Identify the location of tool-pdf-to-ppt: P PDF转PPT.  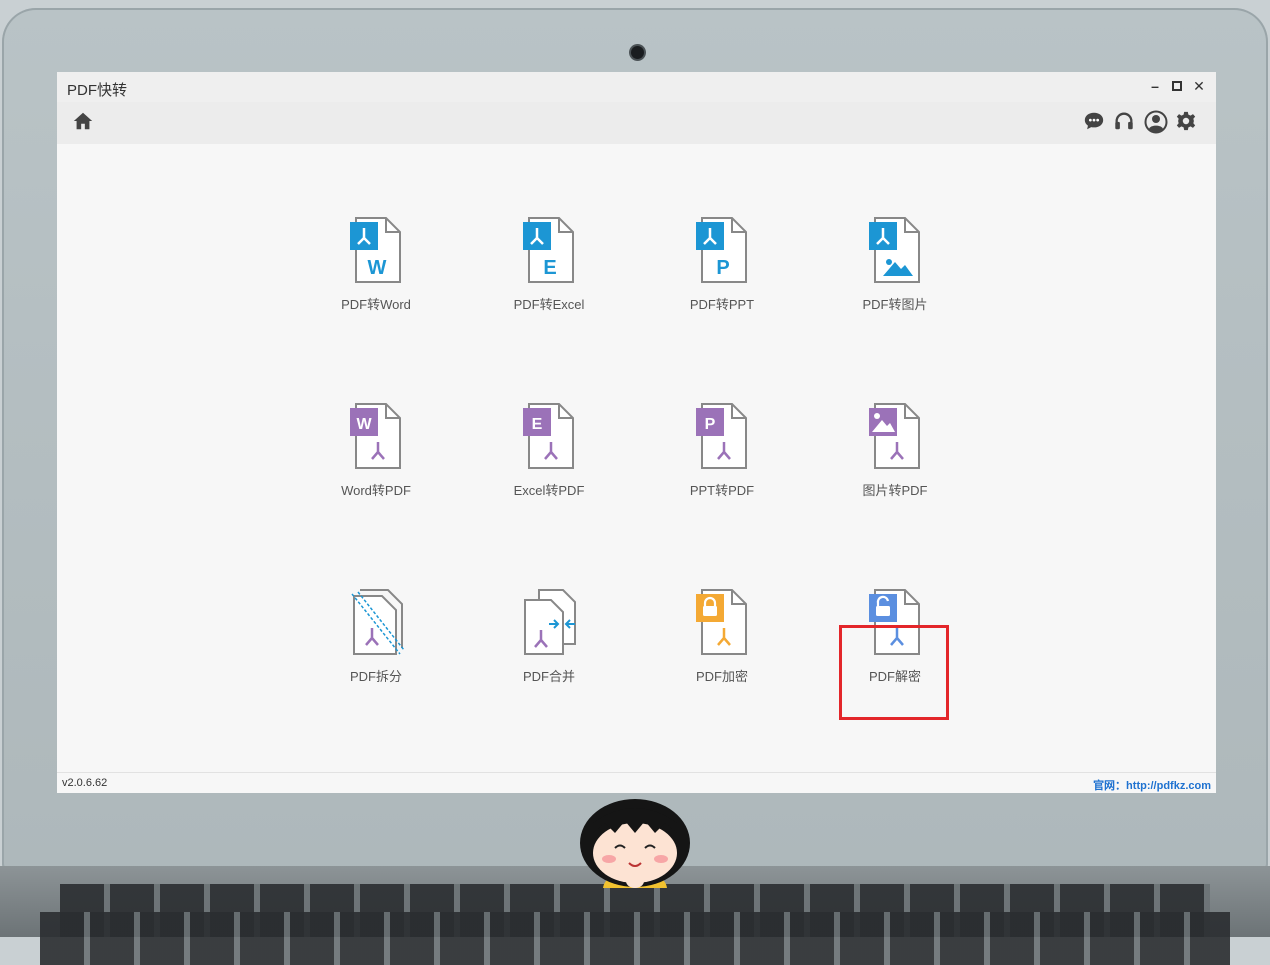
(722, 271).